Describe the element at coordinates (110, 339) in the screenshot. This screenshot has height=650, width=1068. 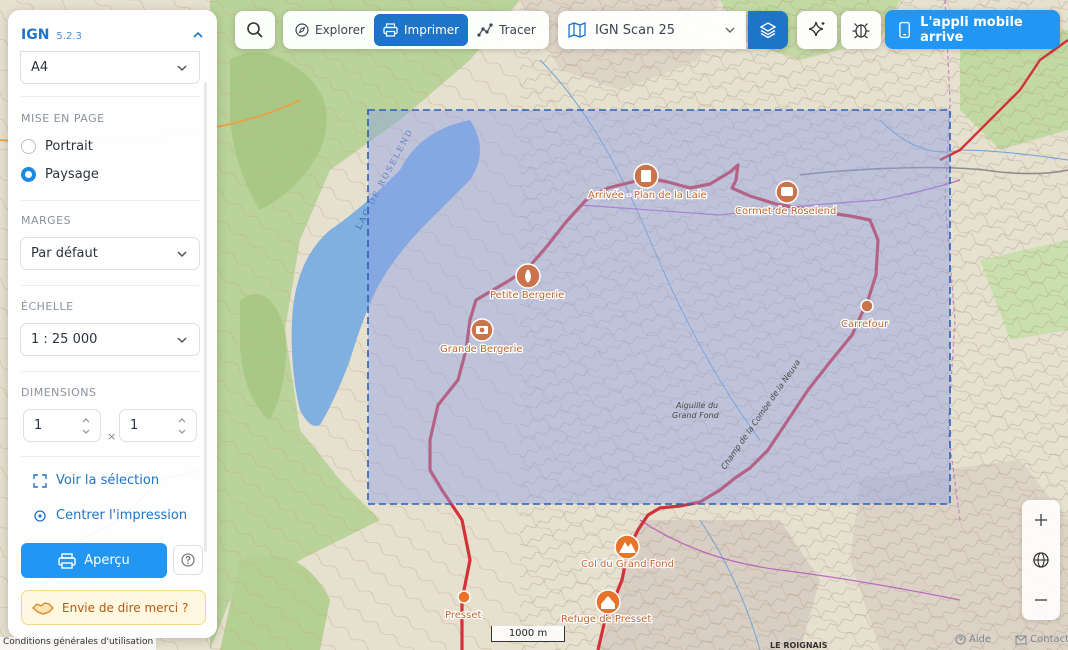
I see `scale-select: 1 : 25 000` at that location.